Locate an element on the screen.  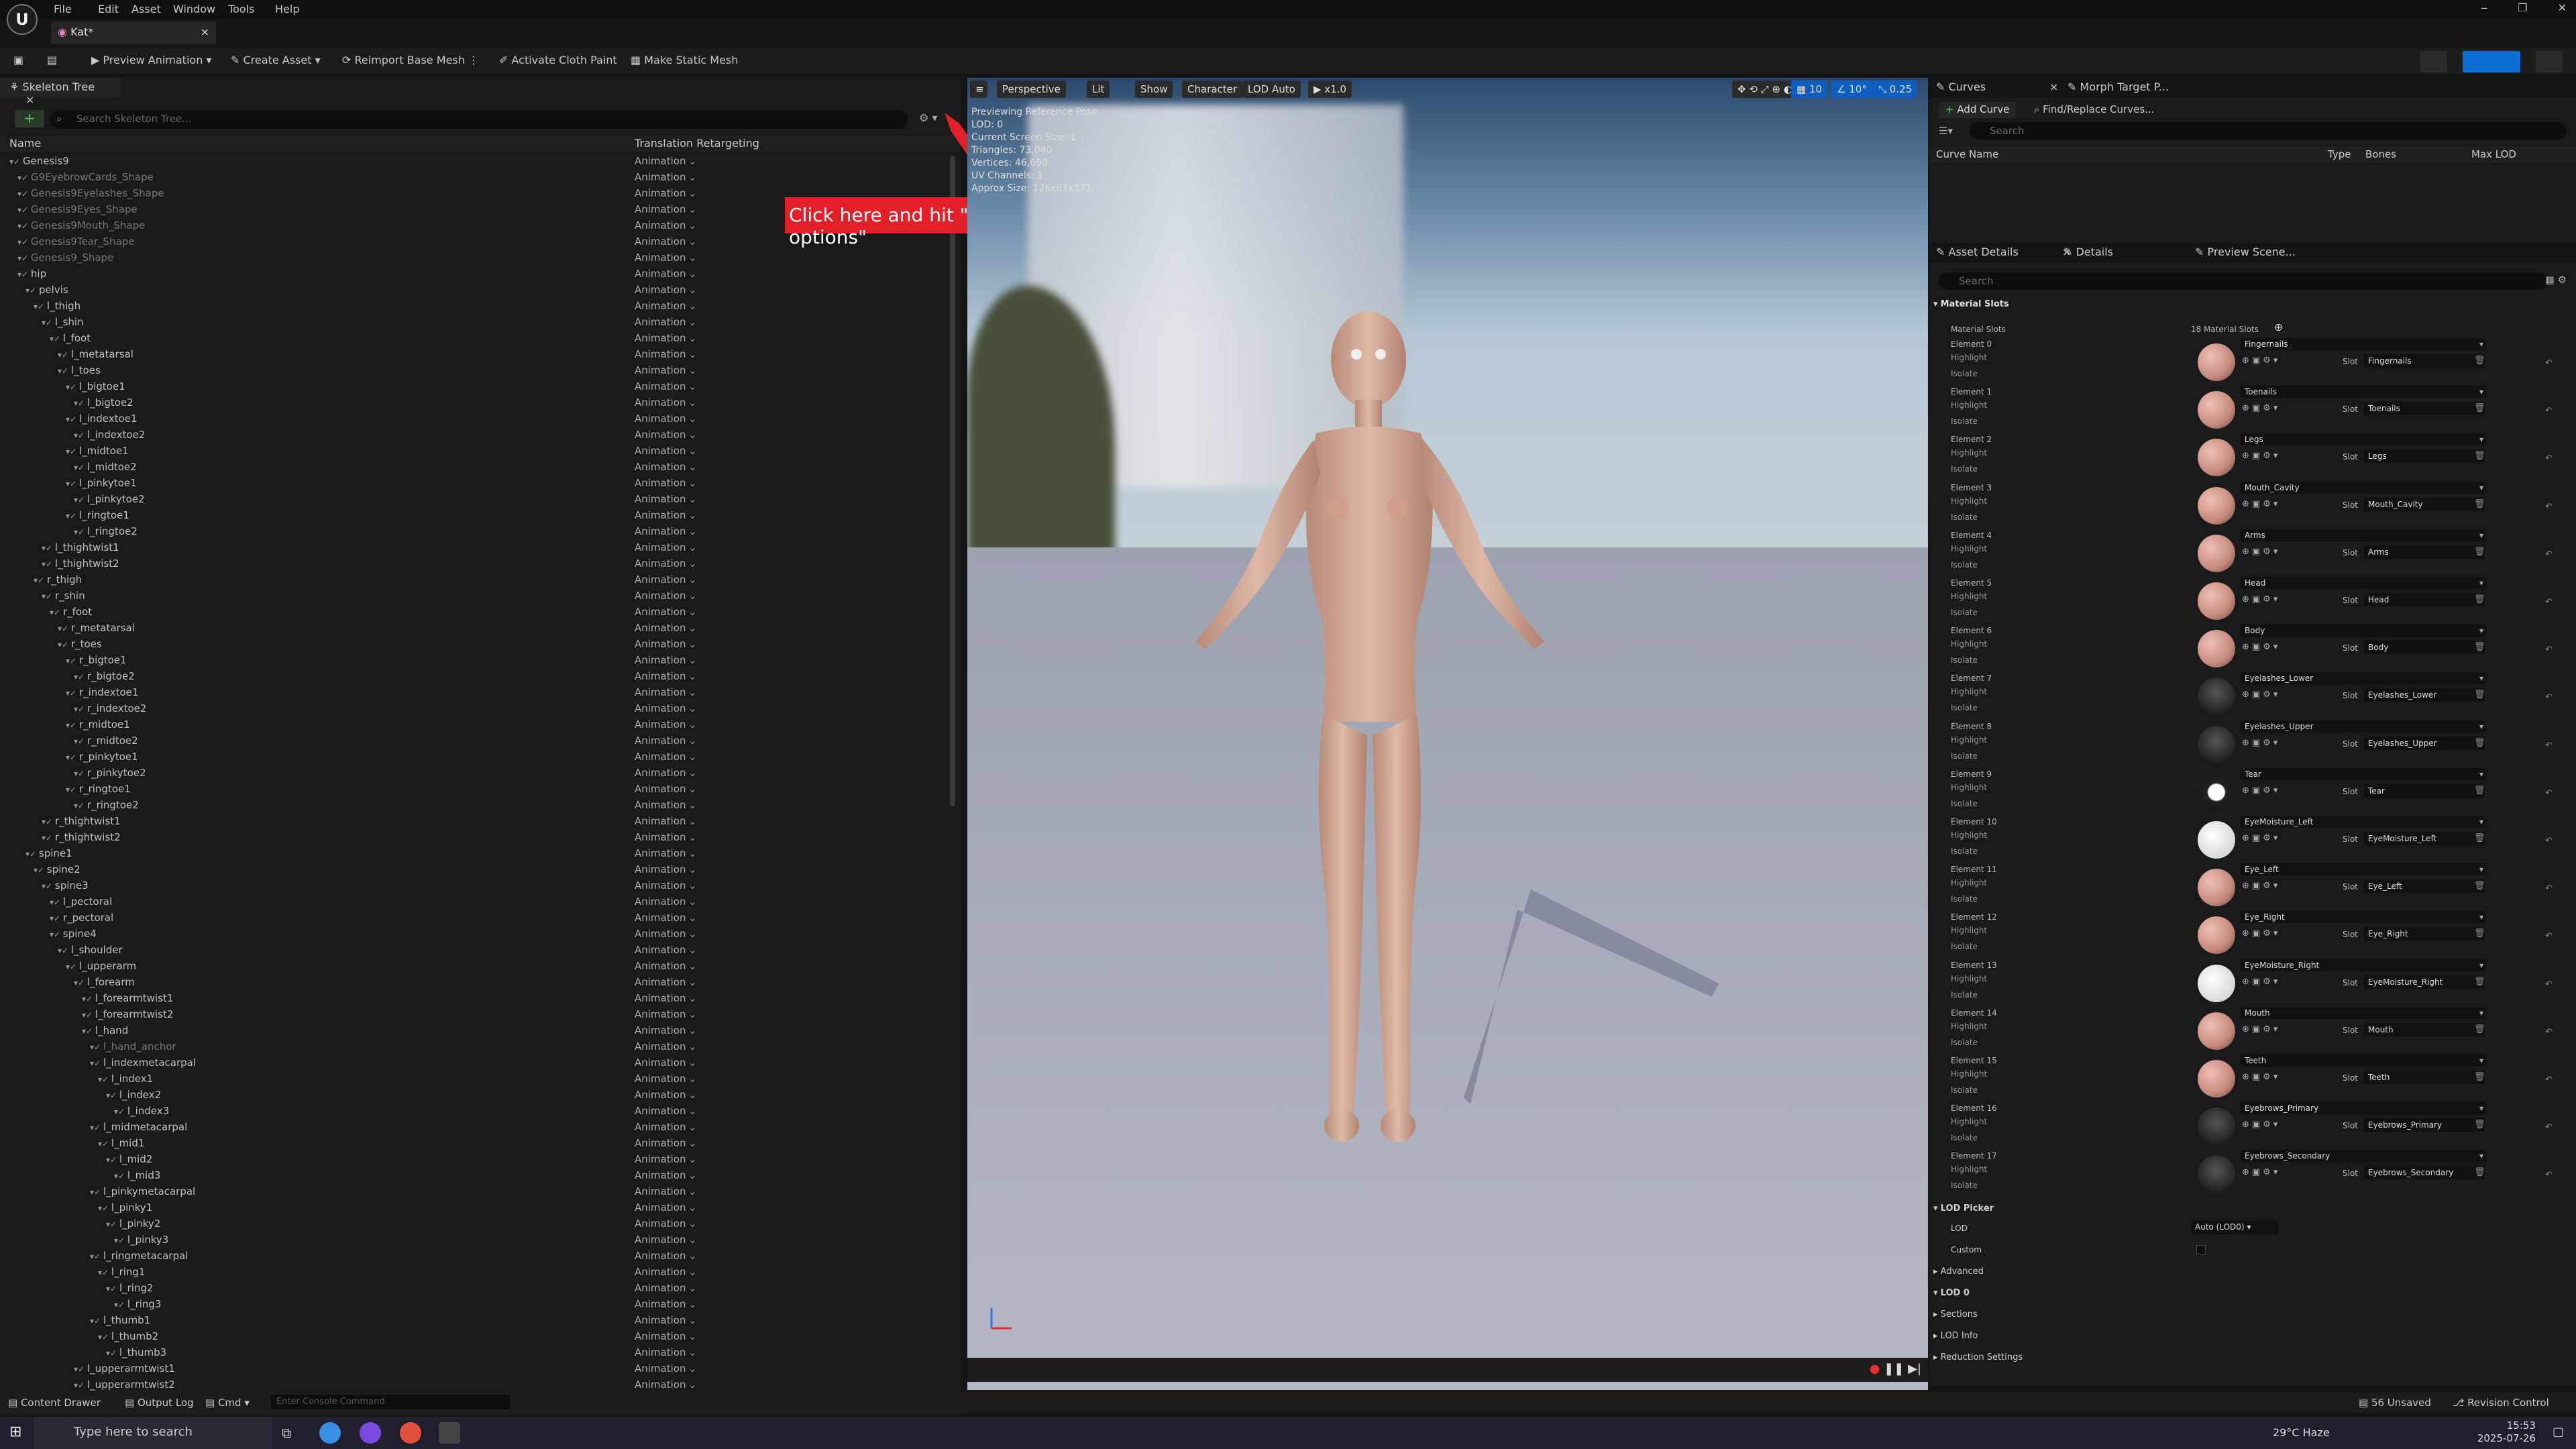
bone-row: ▾✓ r_indextoe1 Animation ⌄ is located at coordinates (476, 692).